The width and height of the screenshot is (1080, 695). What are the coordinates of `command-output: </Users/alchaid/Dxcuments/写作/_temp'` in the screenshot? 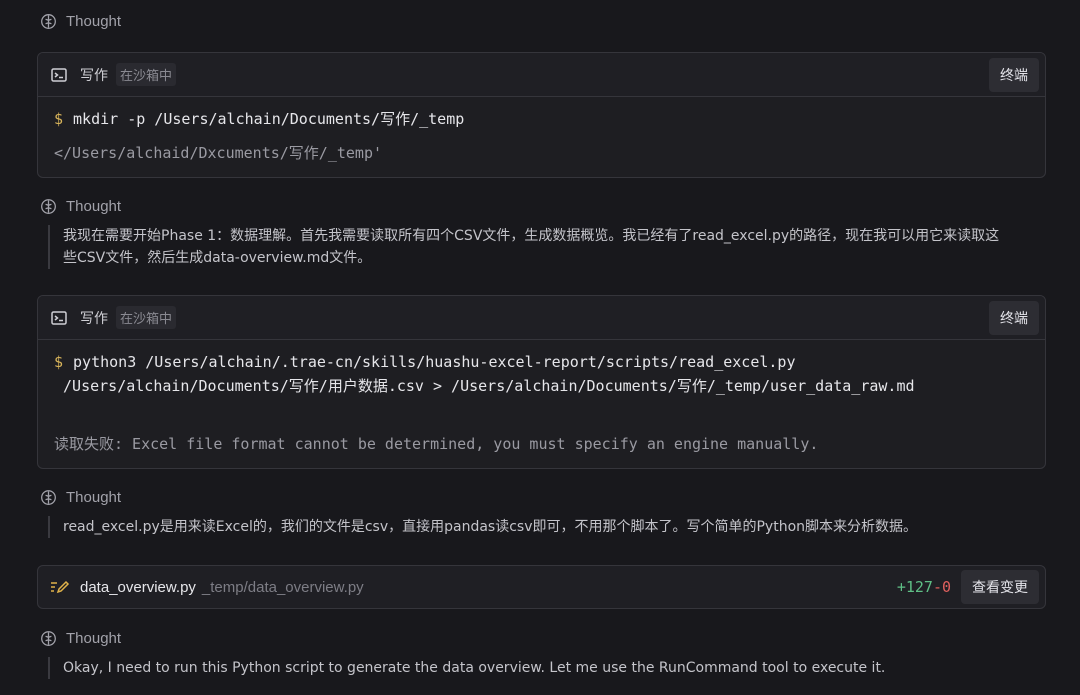 It's located at (218, 153).